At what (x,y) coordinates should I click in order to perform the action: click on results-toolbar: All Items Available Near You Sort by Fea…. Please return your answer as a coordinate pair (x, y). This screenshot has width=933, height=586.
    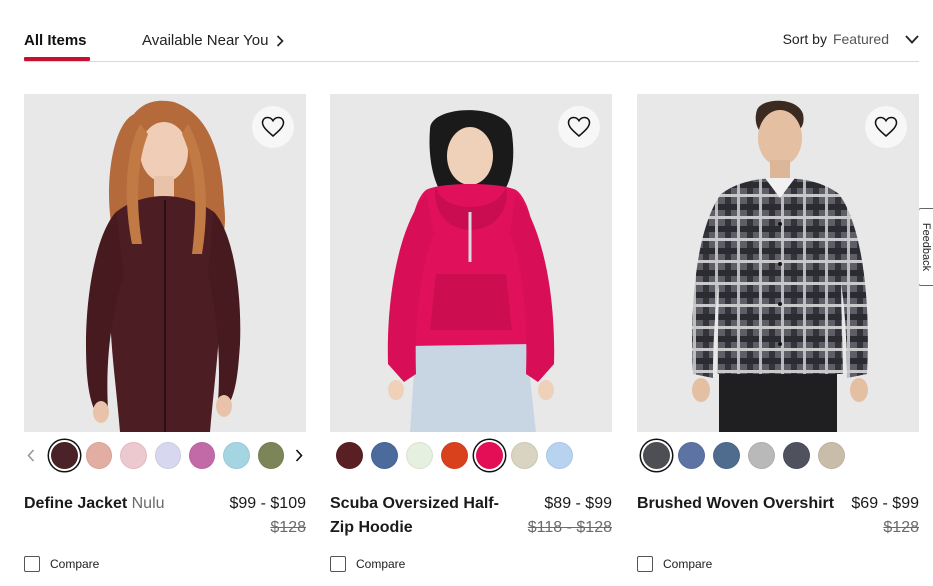
    Looking at the image, I should click on (471, 31).